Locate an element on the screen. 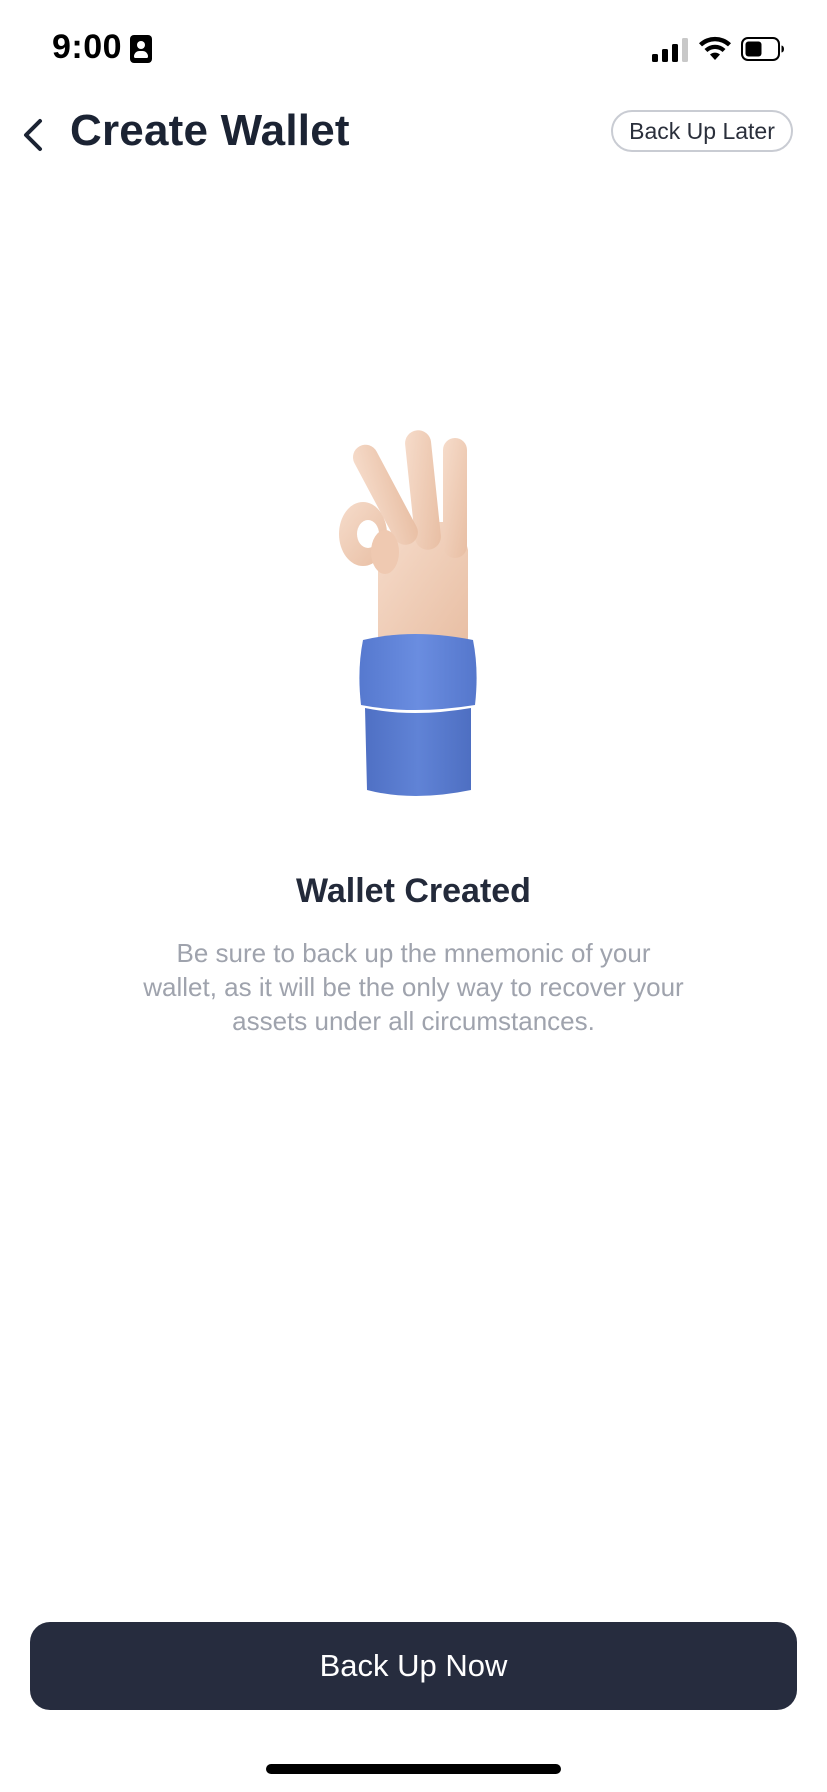  wifi-icon is located at coordinates (715, 49).